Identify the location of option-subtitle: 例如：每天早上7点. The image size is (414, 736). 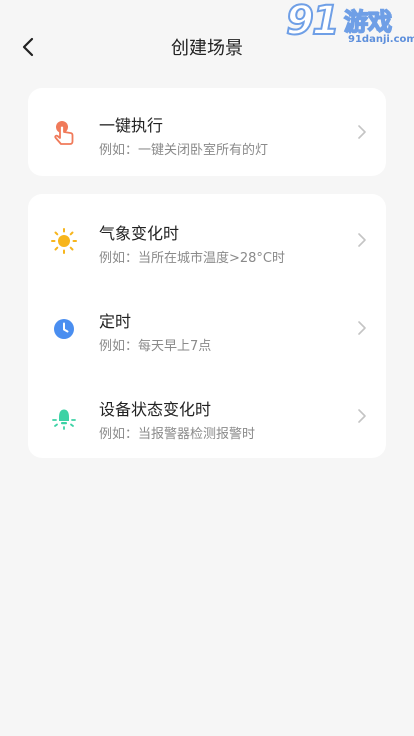
(155, 346).